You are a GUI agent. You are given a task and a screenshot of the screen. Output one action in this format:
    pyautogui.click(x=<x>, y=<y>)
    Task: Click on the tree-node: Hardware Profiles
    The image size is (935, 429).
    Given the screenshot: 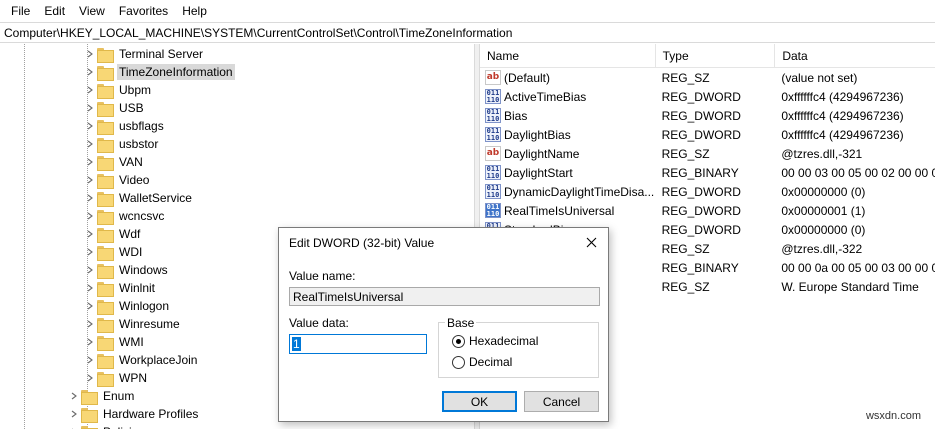 What is the action you would take?
    pyautogui.click(x=134, y=414)
    